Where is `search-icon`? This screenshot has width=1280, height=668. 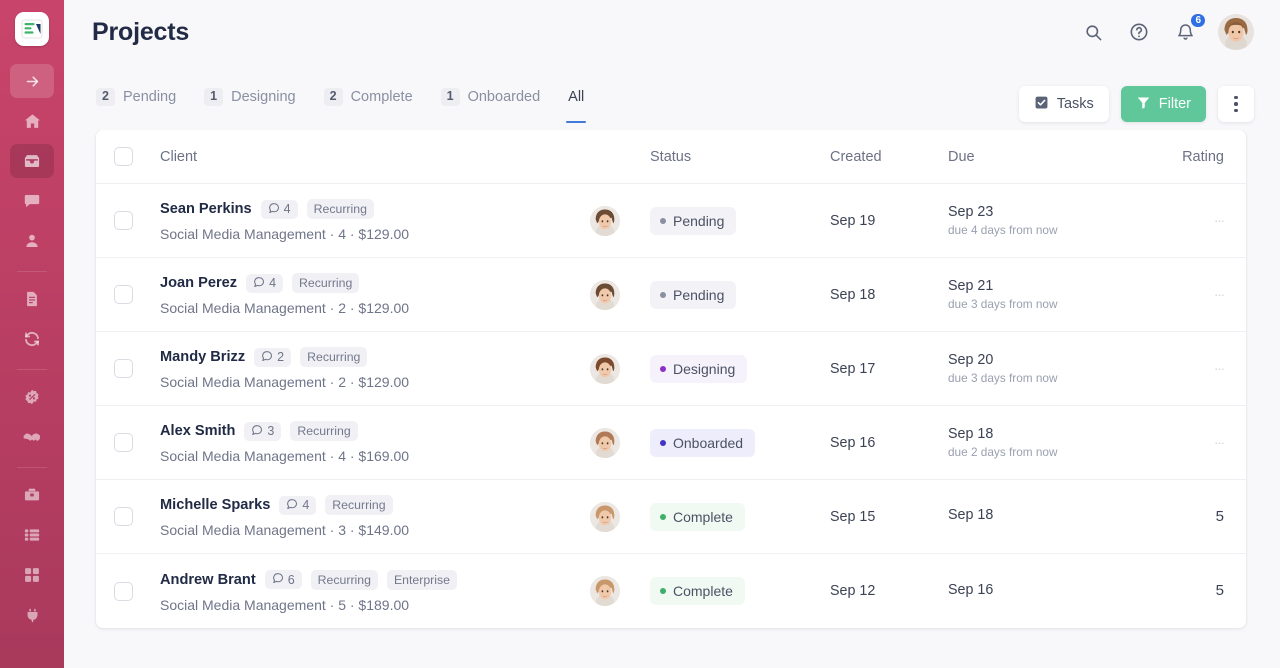
search-icon is located at coordinates (1093, 32).